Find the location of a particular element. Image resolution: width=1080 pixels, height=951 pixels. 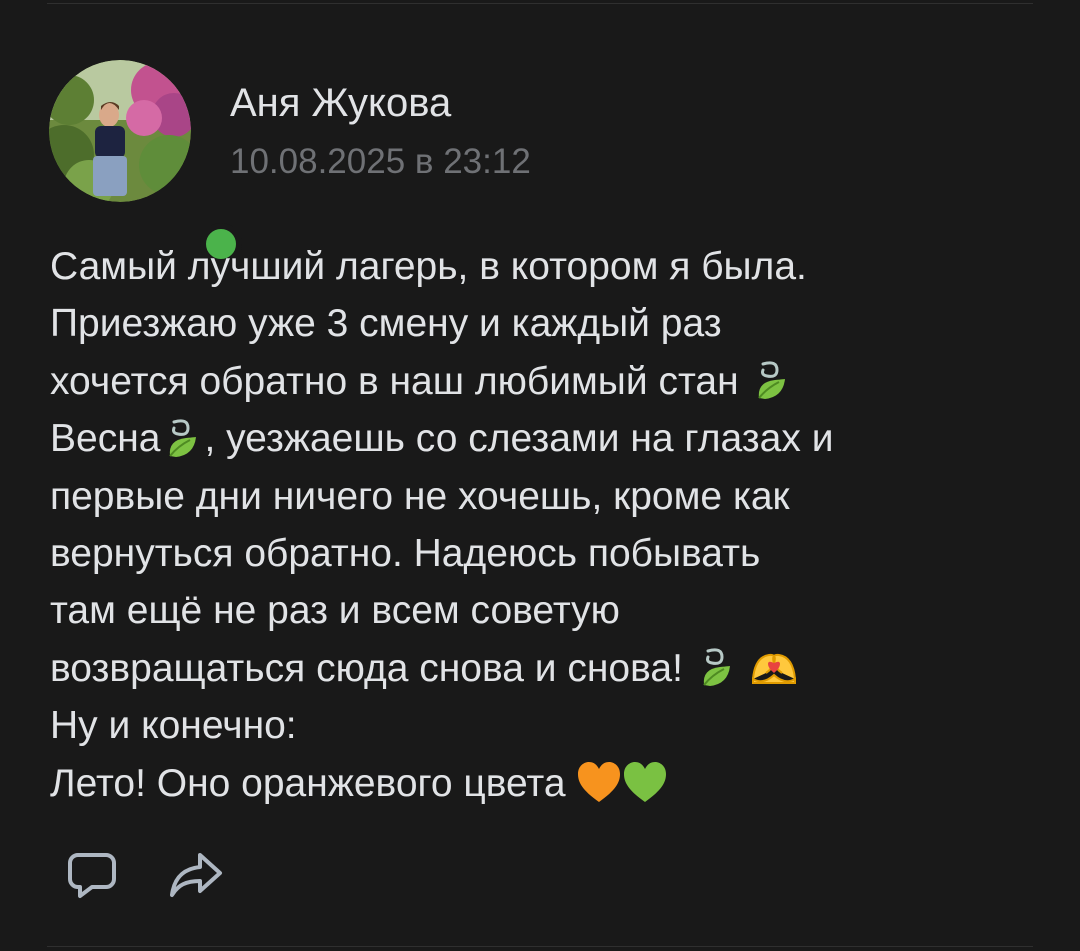

avatar-photo is located at coordinates (120, 131).